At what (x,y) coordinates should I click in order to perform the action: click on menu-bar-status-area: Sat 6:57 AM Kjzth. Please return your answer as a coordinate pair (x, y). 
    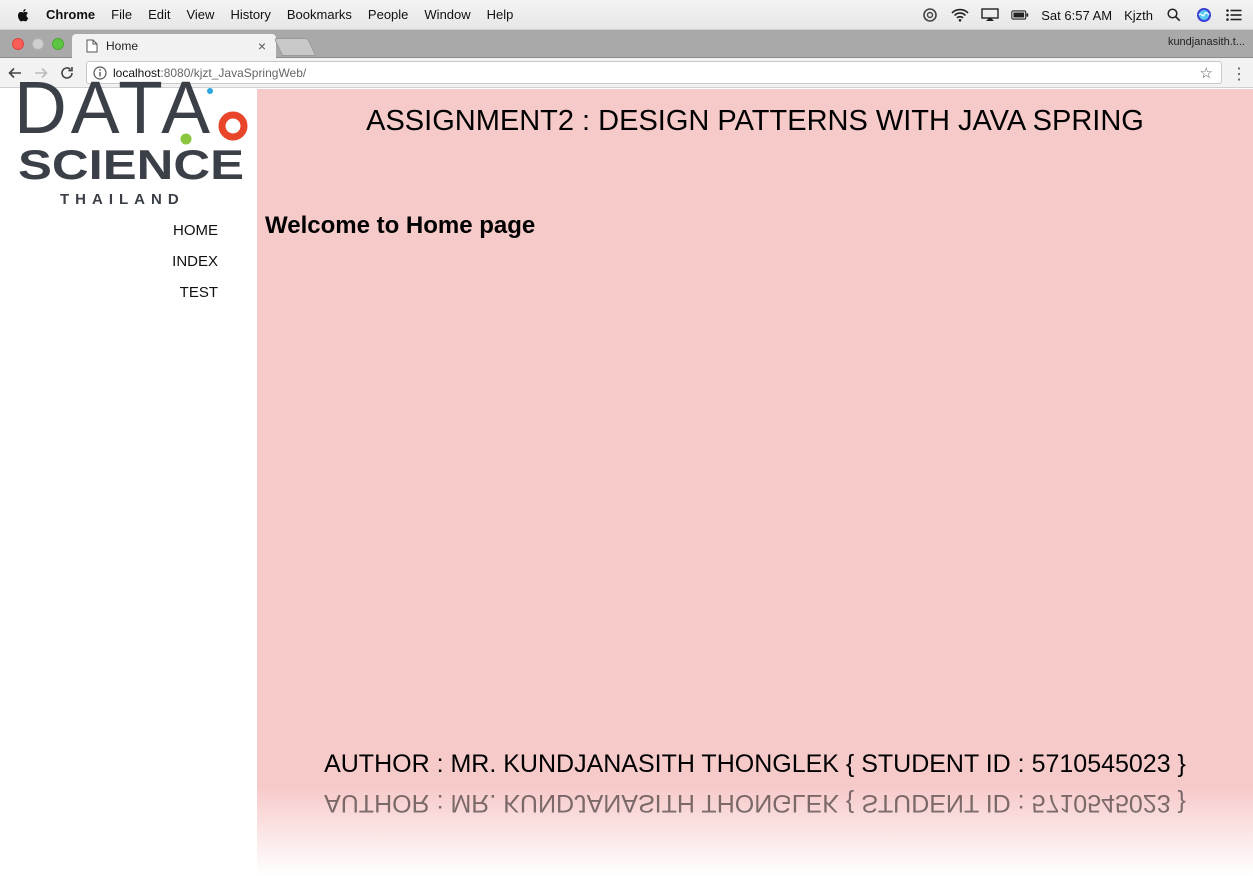
    Looking at the image, I should click on (1076, 15).